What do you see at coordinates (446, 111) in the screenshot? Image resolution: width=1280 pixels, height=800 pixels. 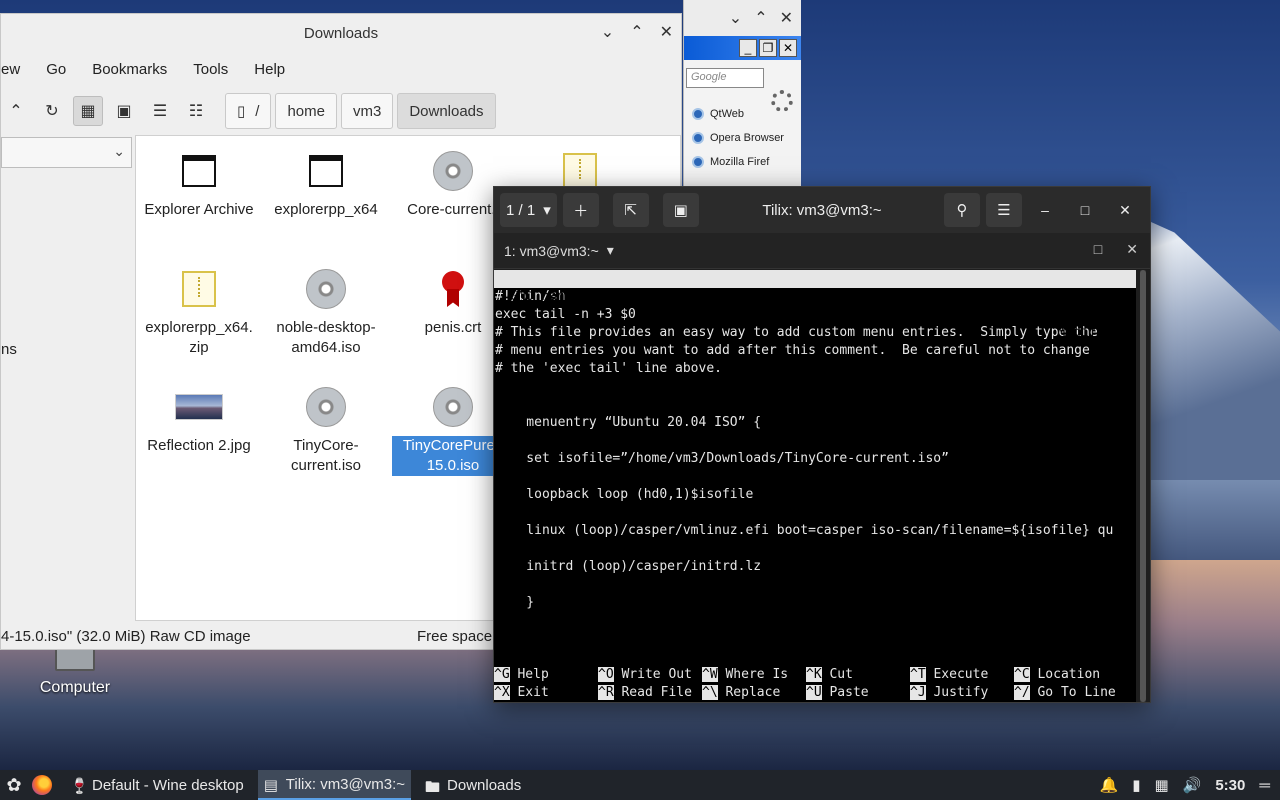 I see `crumb-downloads: Downloads` at bounding box center [446, 111].